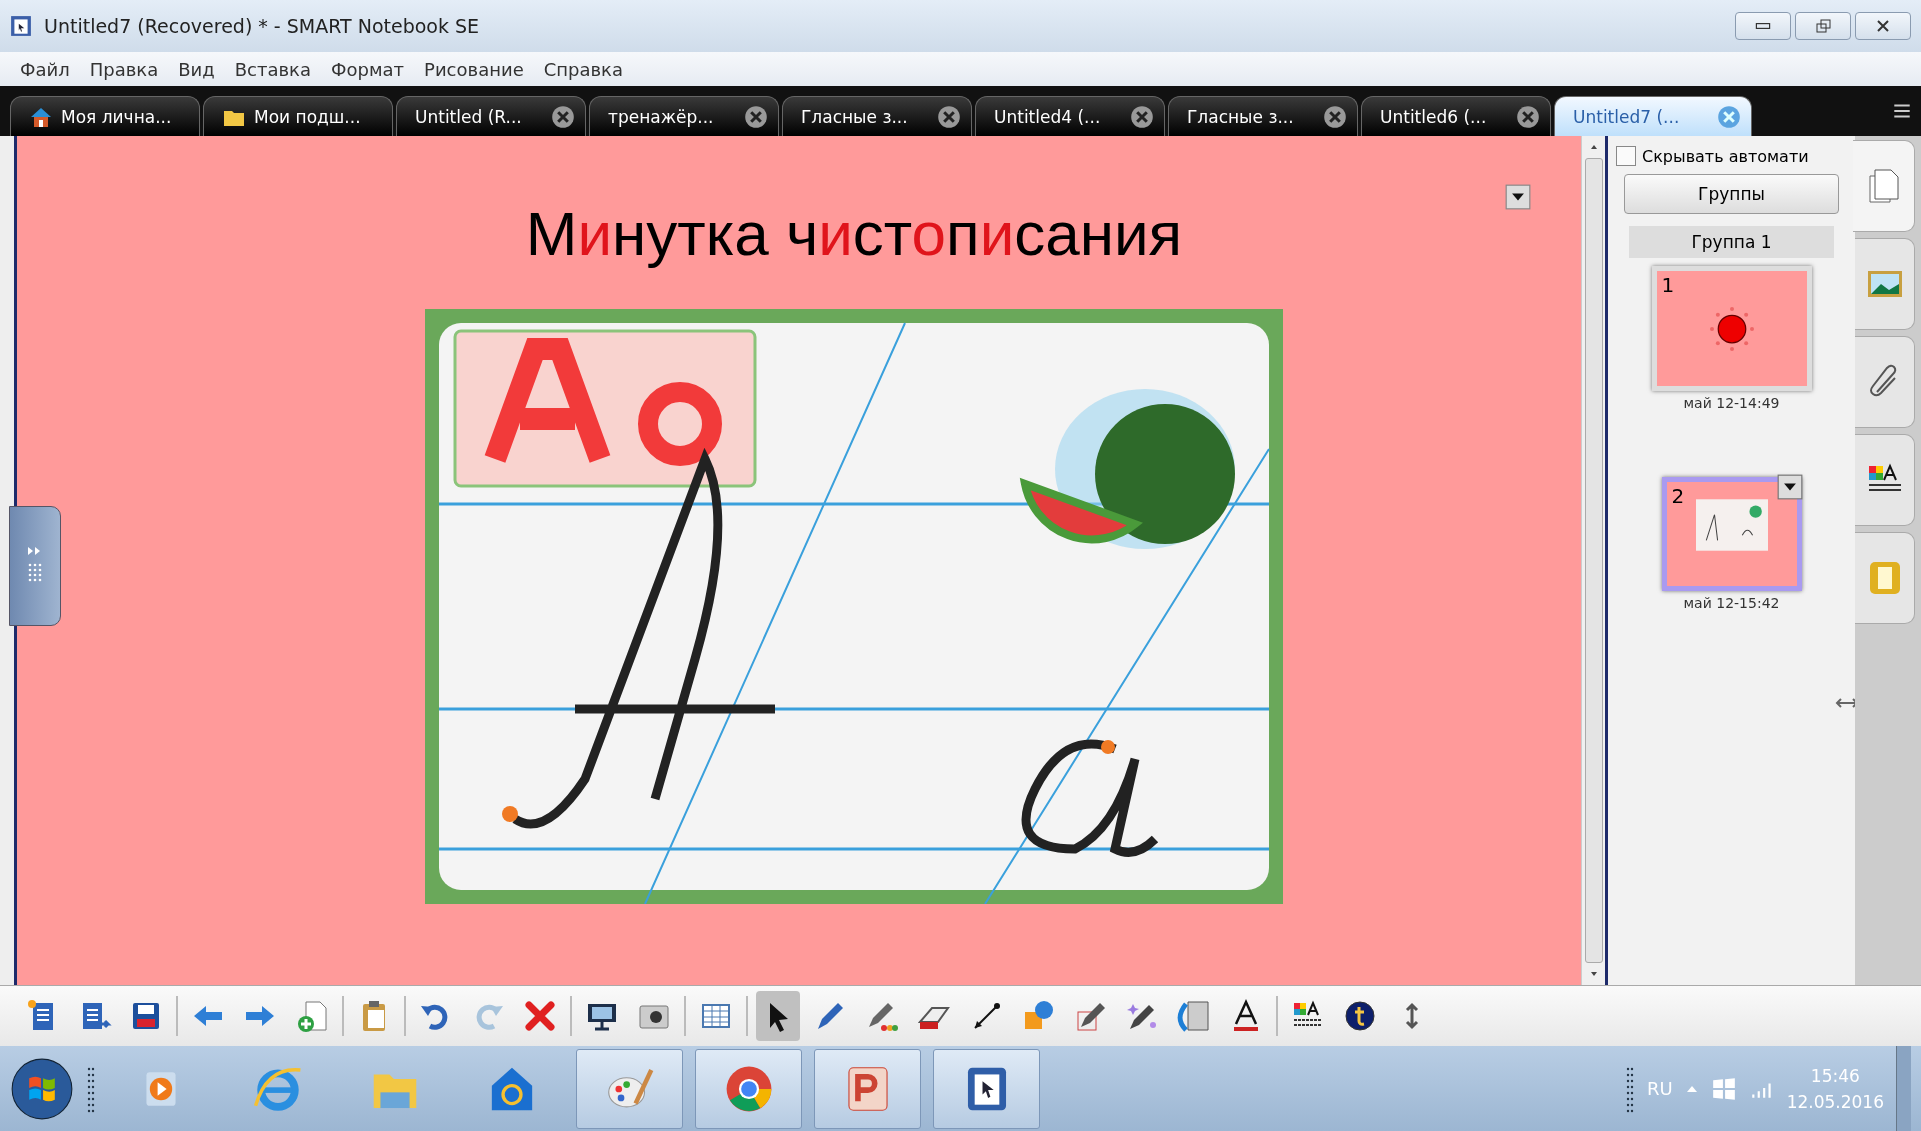 The image size is (1921, 1131). Describe the element at coordinates (273, 69) in the screenshot. I see `menu-item: Вставка` at that location.